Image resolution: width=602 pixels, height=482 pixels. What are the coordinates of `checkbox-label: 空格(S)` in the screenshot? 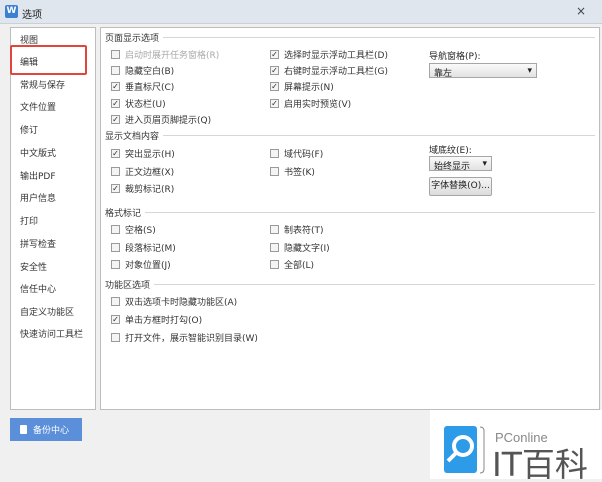 It's located at (140, 231).